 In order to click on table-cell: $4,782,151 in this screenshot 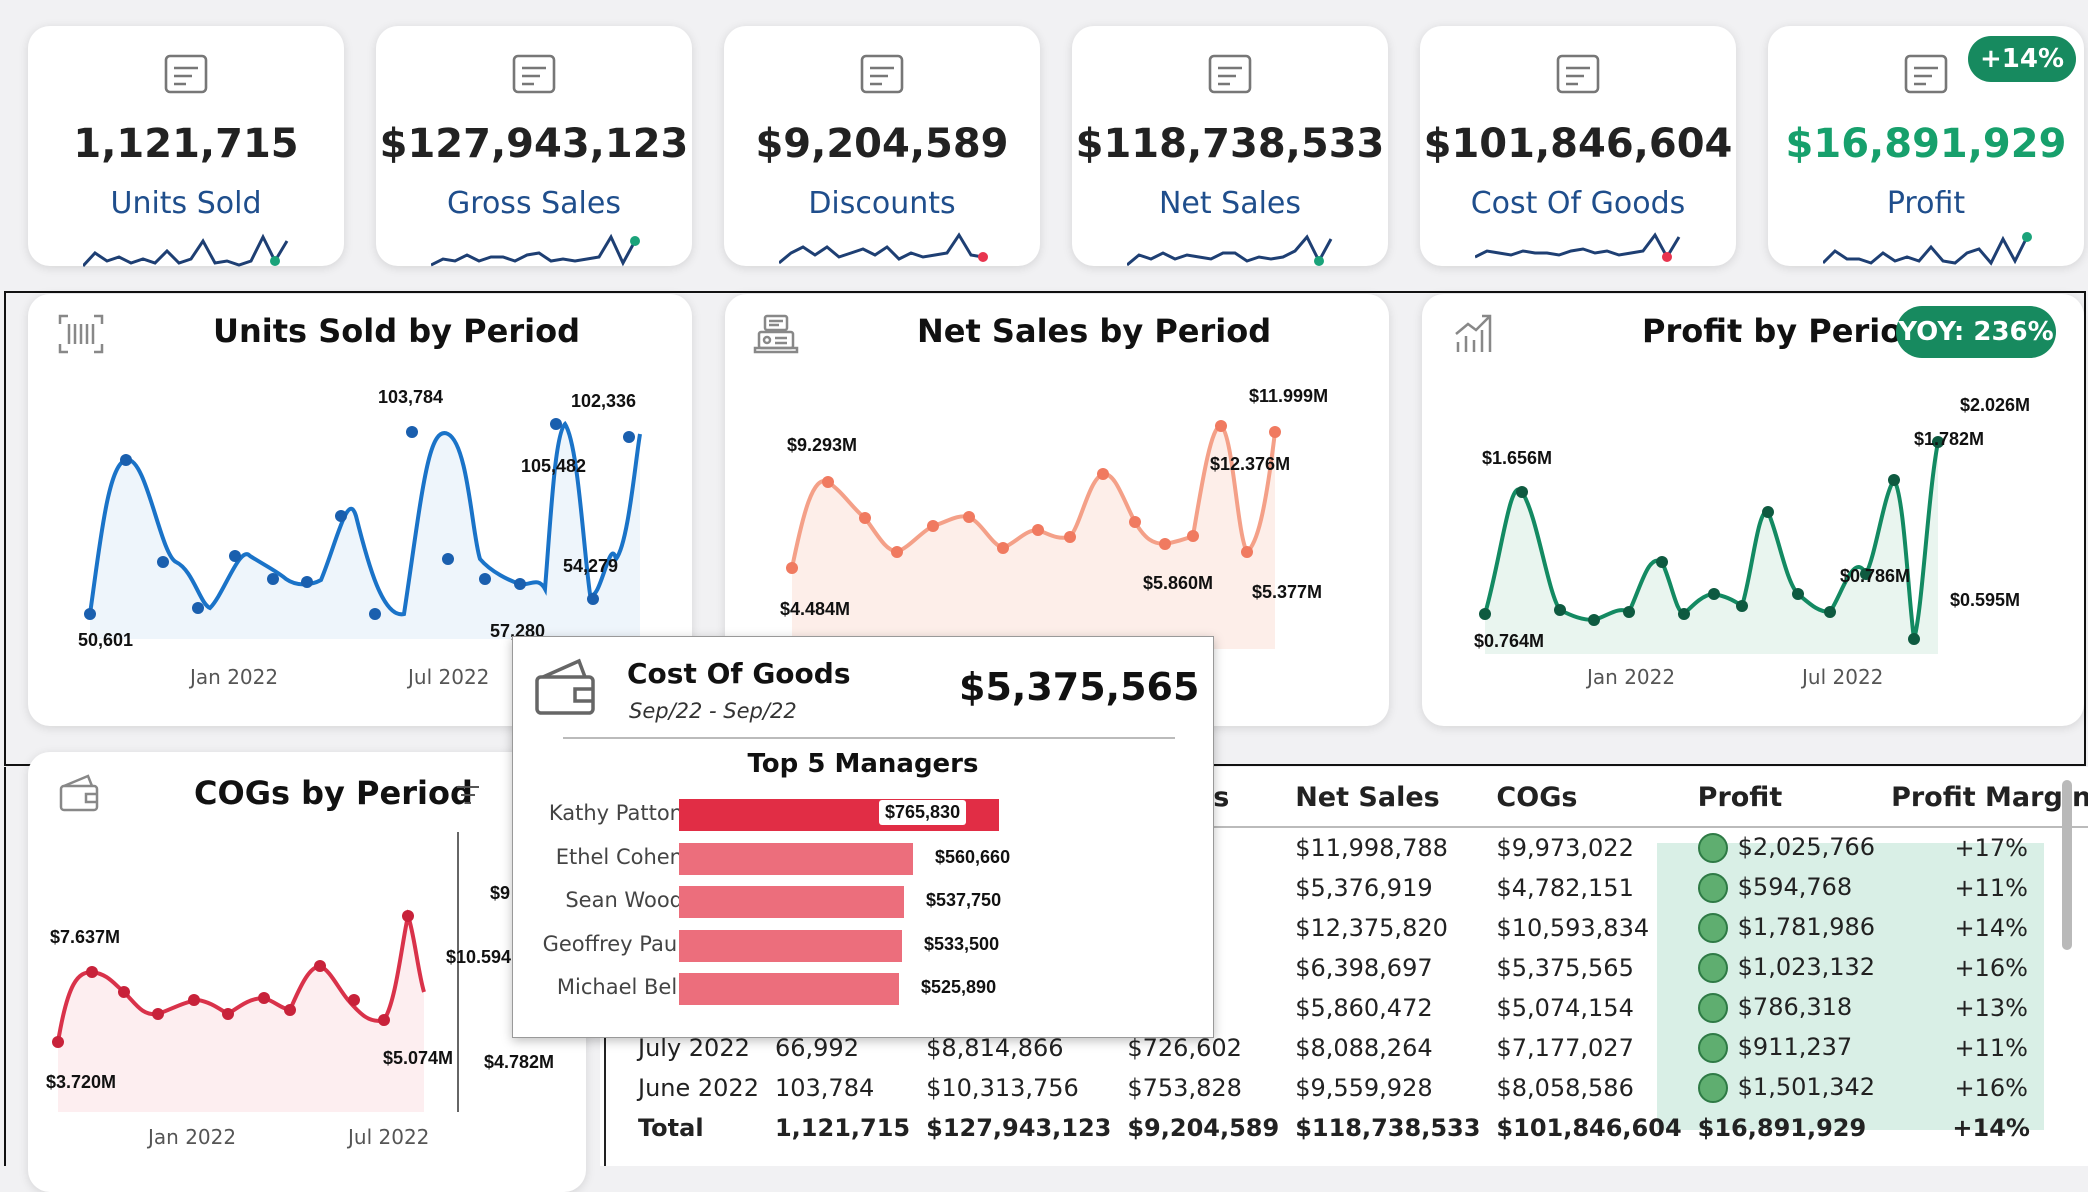, I will do `click(1565, 888)`.